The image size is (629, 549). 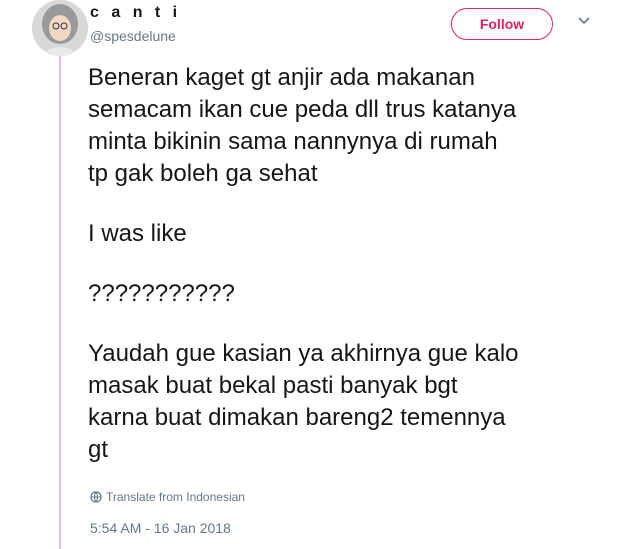 What do you see at coordinates (303, 353) in the screenshot?
I see `tweet-line: Yaudah gue kasian ya akhirnya gue kalo` at bounding box center [303, 353].